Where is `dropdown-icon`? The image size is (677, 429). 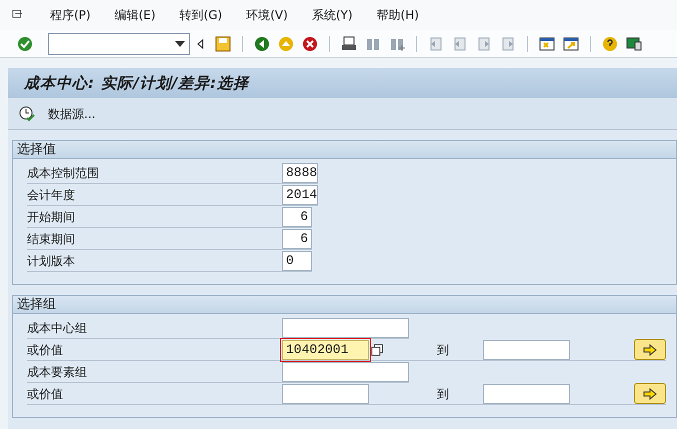 dropdown-icon is located at coordinates (180, 43).